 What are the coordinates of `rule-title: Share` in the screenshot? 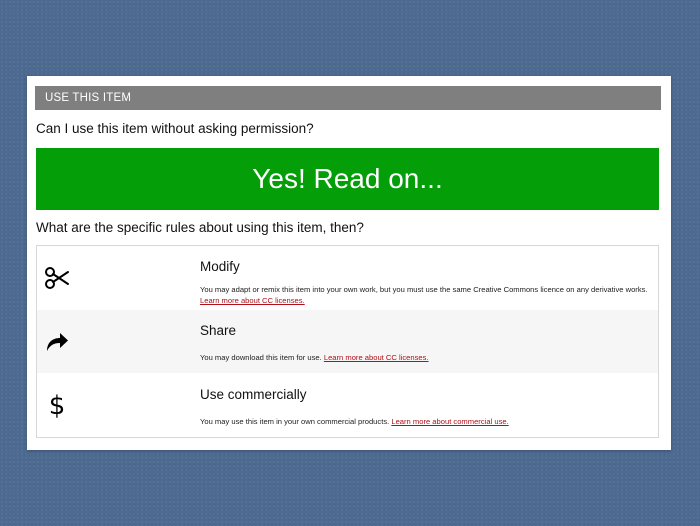 It's located at (218, 330).